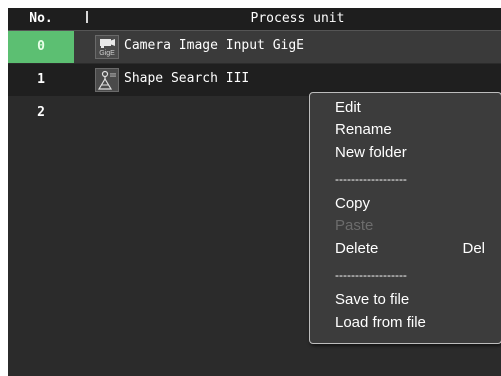 The width and height of the screenshot is (501, 376). I want to click on process-unit-row: 0 GigE Camera Image Input GigE, so click(254, 47).